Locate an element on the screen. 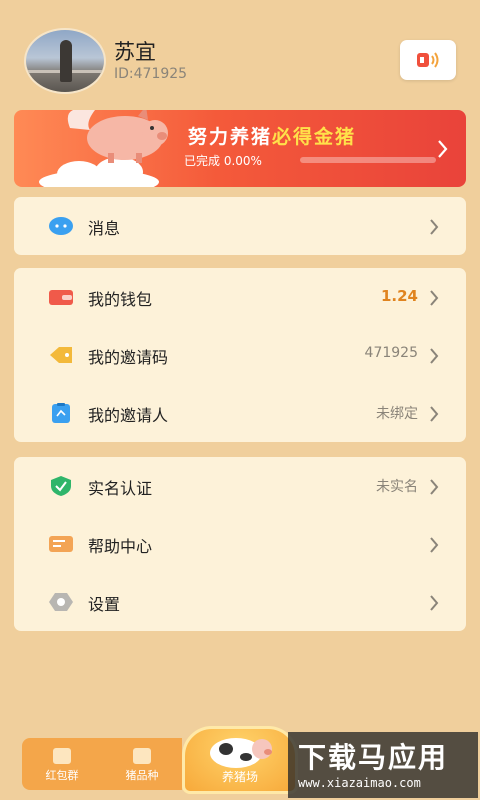 Image resolution: width=480 pixels, height=800 pixels. tab-label: 红包群 is located at coordinates (62, 775).